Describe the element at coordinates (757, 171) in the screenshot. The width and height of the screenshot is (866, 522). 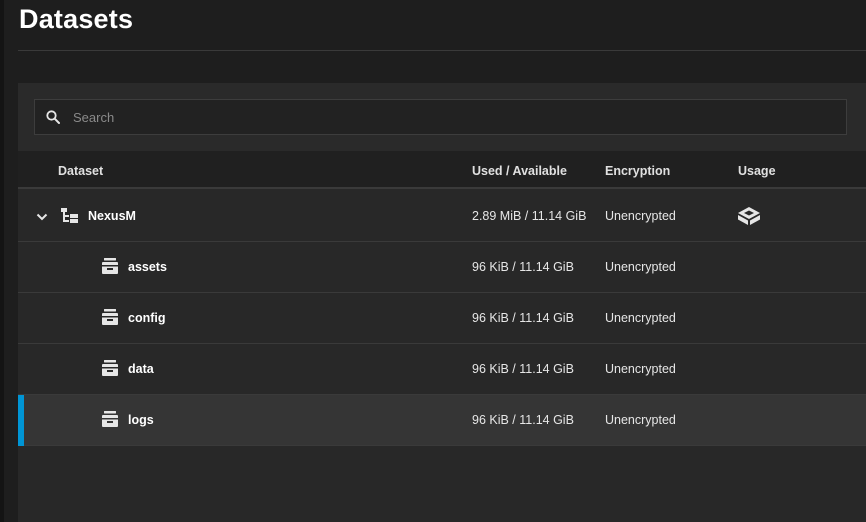
I see `column-header-usage: Usage` at that location.